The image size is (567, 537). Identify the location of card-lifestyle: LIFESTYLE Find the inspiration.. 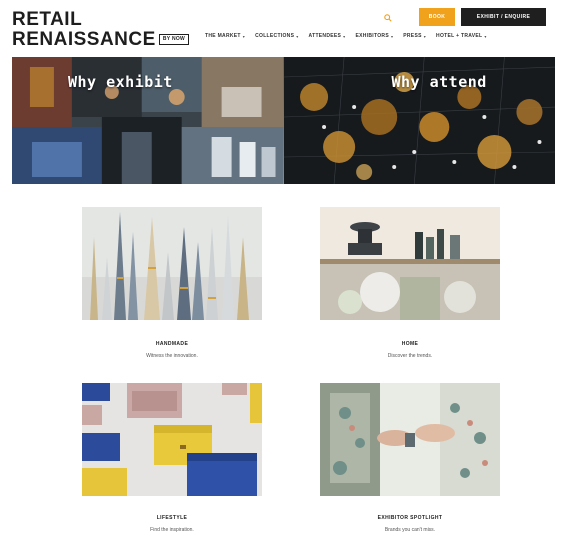
(172, 458).